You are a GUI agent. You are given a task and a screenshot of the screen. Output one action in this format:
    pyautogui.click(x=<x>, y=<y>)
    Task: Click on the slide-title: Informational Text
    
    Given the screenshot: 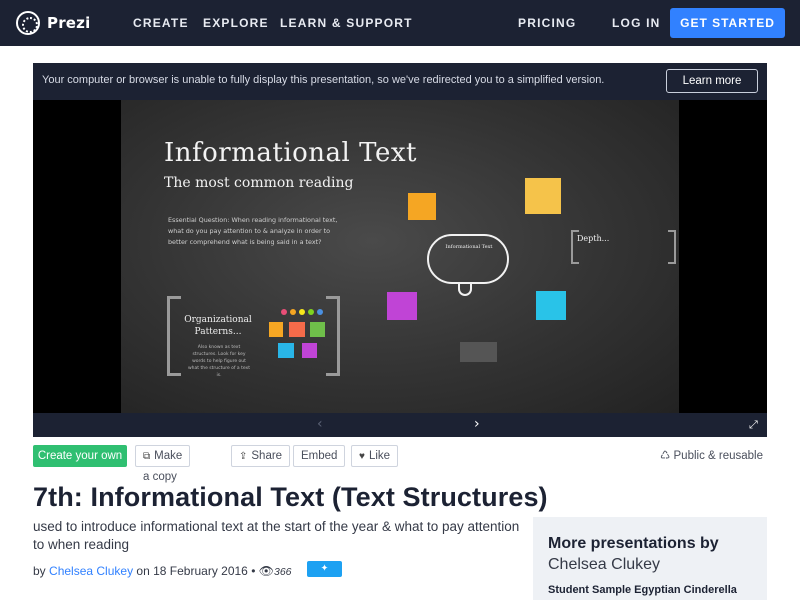 What is the action you would take?
    pyautogui.click(x=290, y=153)
    